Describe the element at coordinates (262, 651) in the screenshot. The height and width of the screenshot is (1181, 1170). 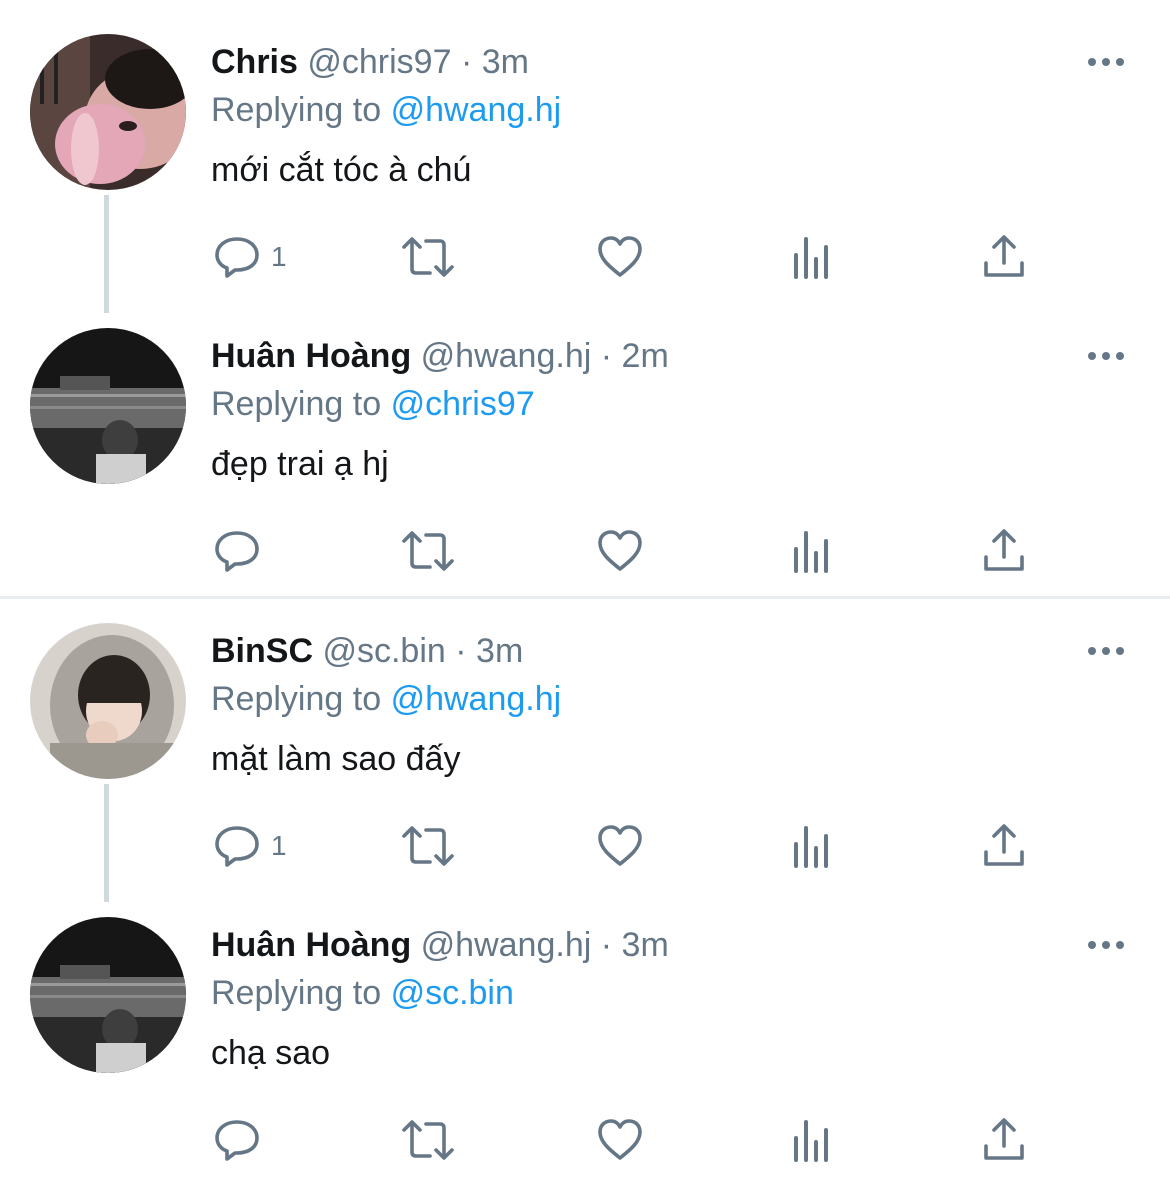
I see `display-name: BinSC` at that location.